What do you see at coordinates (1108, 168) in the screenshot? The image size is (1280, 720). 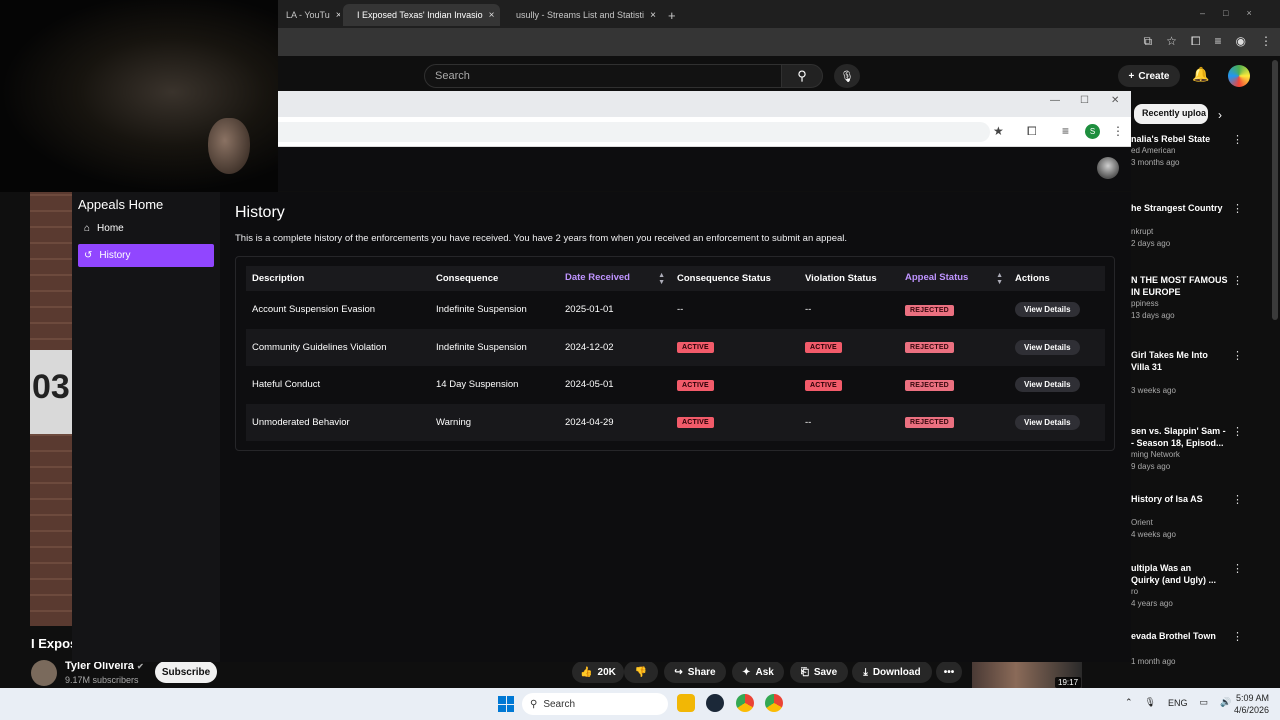 I see `appeals-user-avatar` at bounding box center [1108, 168].